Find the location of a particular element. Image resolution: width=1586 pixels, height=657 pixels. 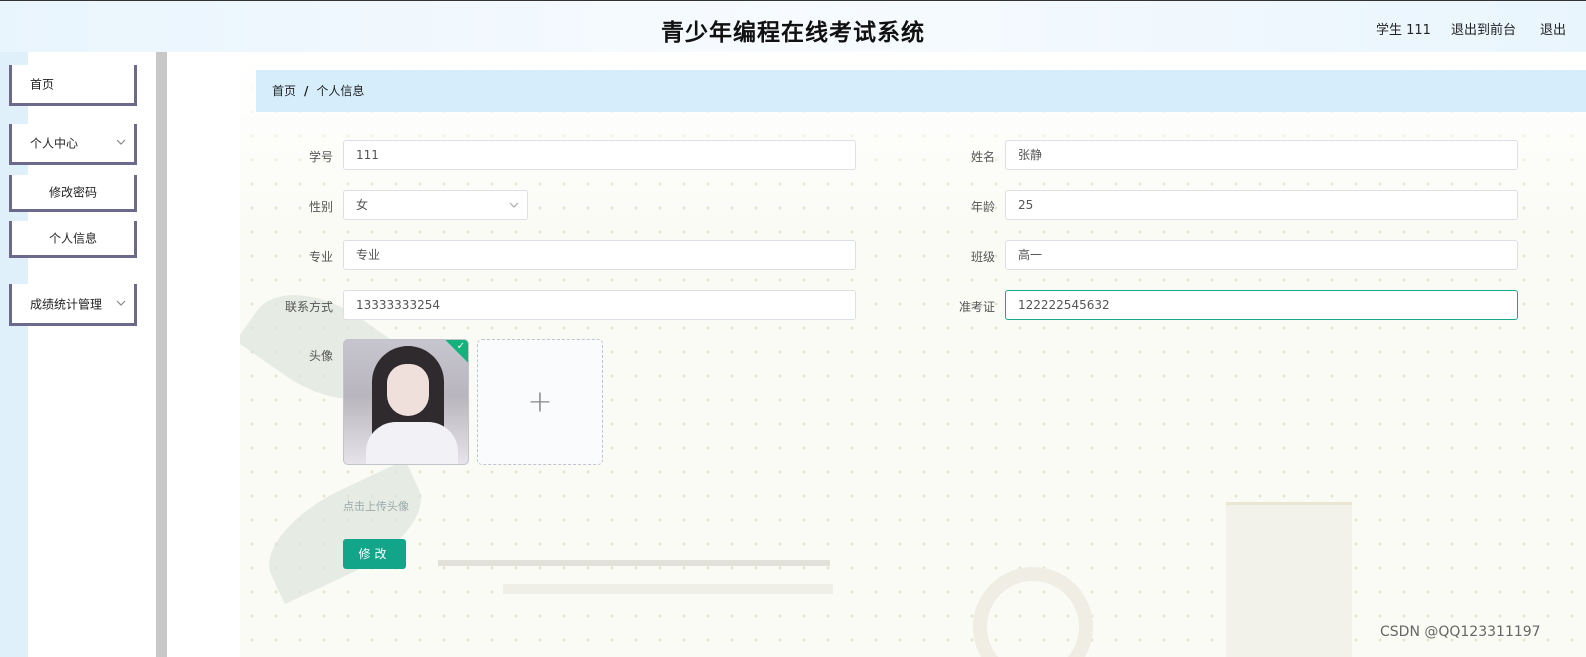

background-leaf is located at coordinates (345, 532).